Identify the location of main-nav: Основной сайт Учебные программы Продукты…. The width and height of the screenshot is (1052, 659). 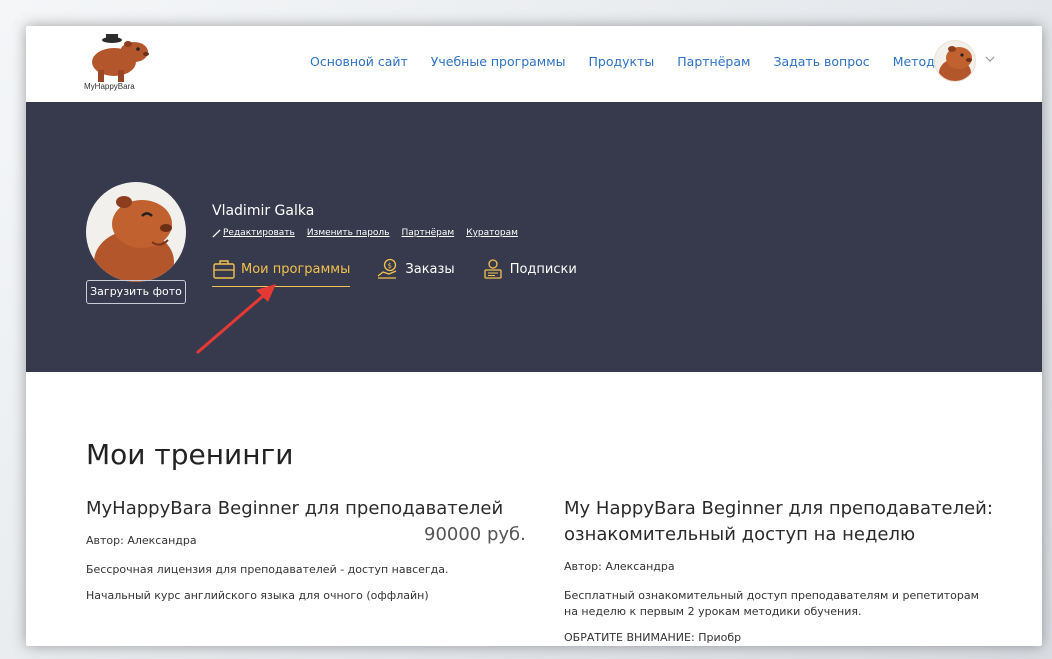
(645, 61).